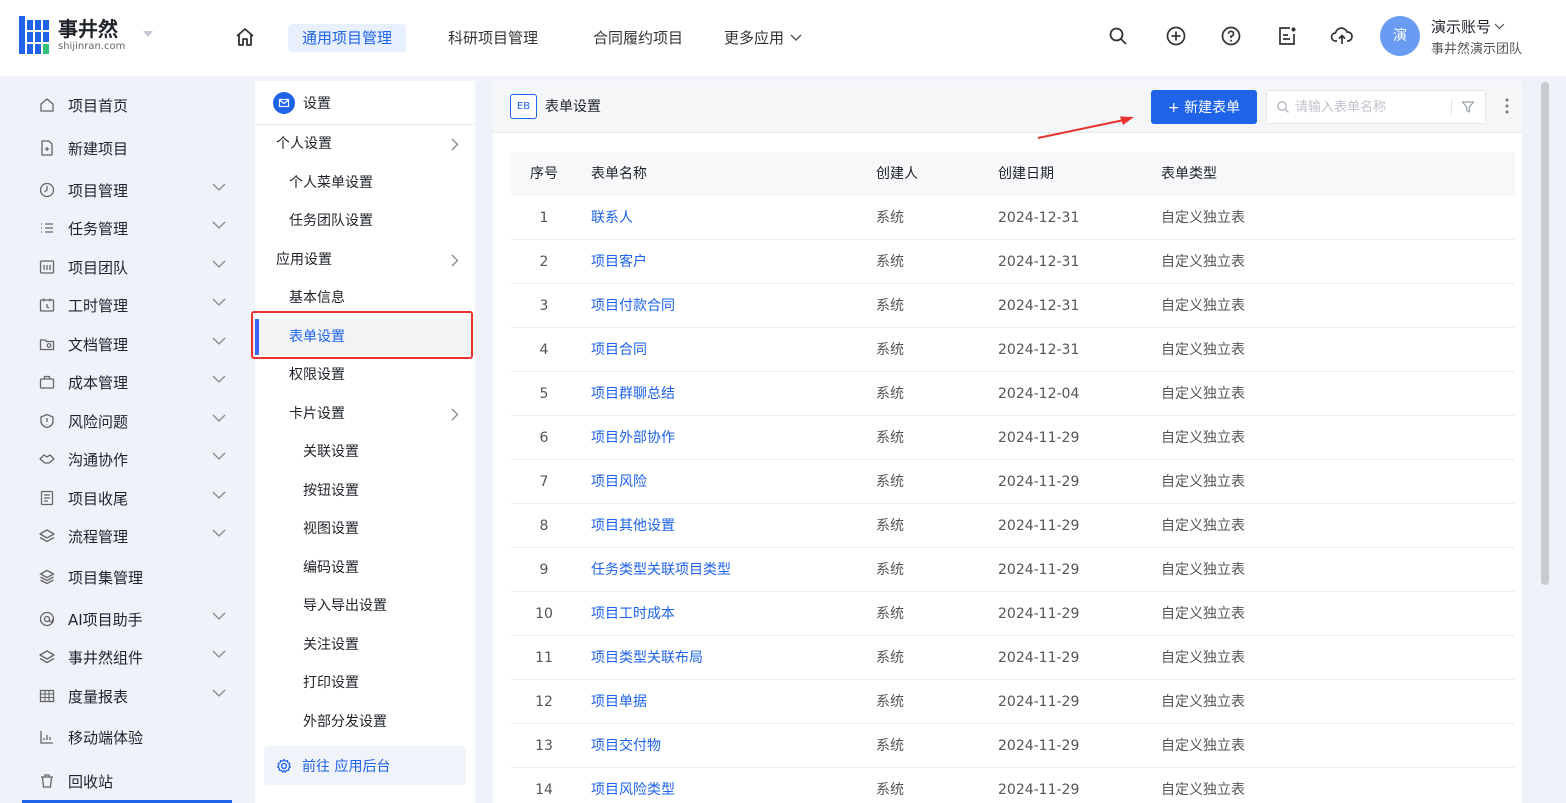 This screenshot has height=803, width=1566. Describe the element at coordinates (365, 414) in the screenshot. I see `settings-item-8: 卡片设置` at that location.